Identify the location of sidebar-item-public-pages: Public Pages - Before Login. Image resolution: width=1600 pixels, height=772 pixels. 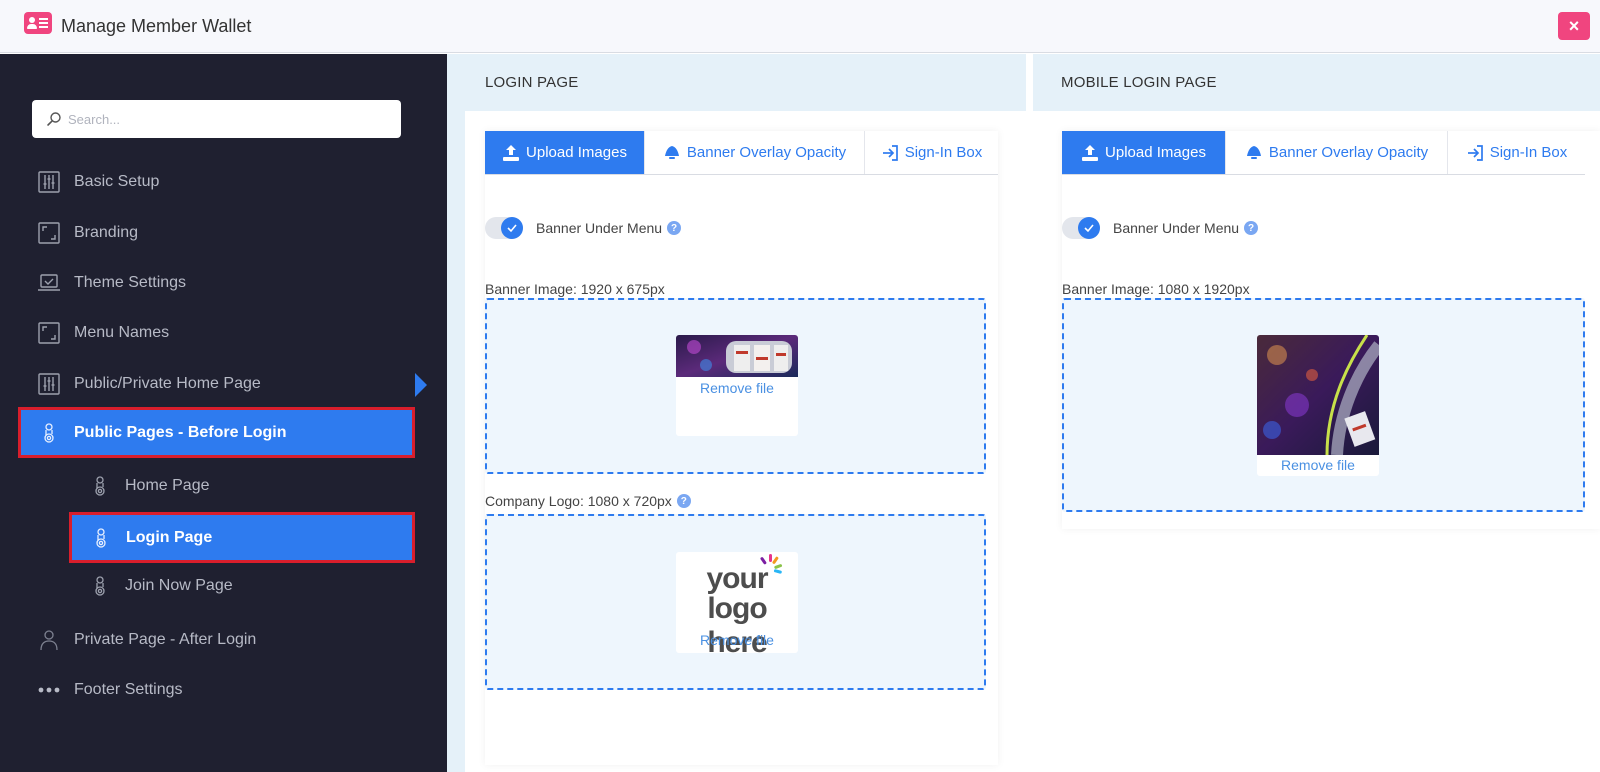
(216, 432).